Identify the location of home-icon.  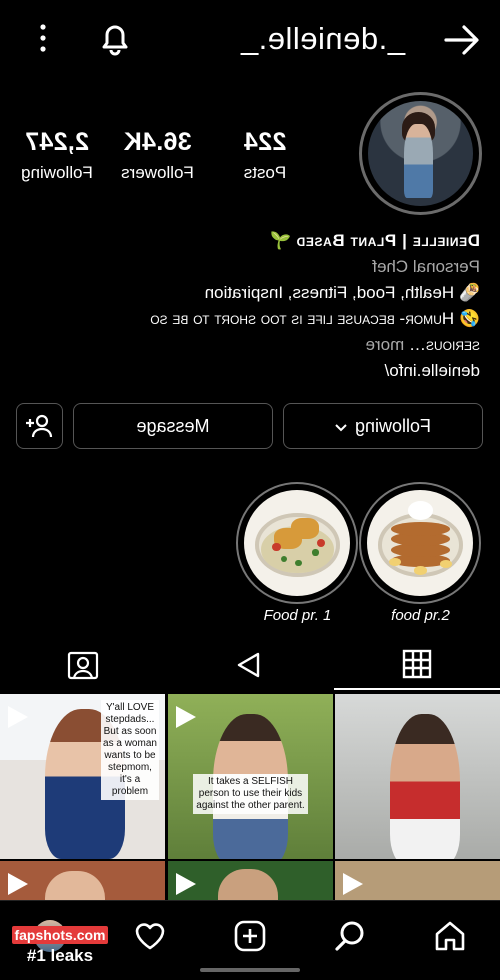
(450, 936).